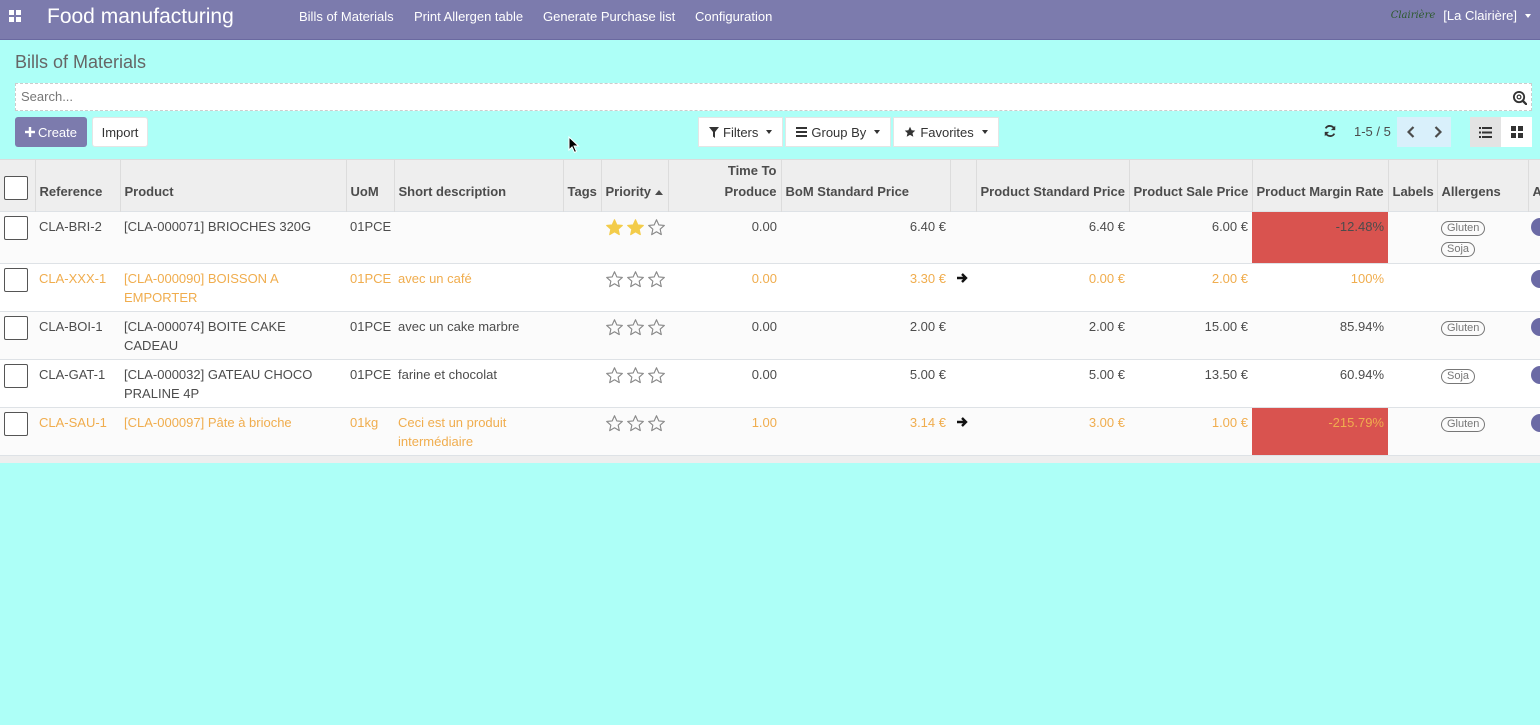 Image resolution: width=1540 pixels, height=725 pixels. I want to click on refresh-icon, so click(1330, 131).